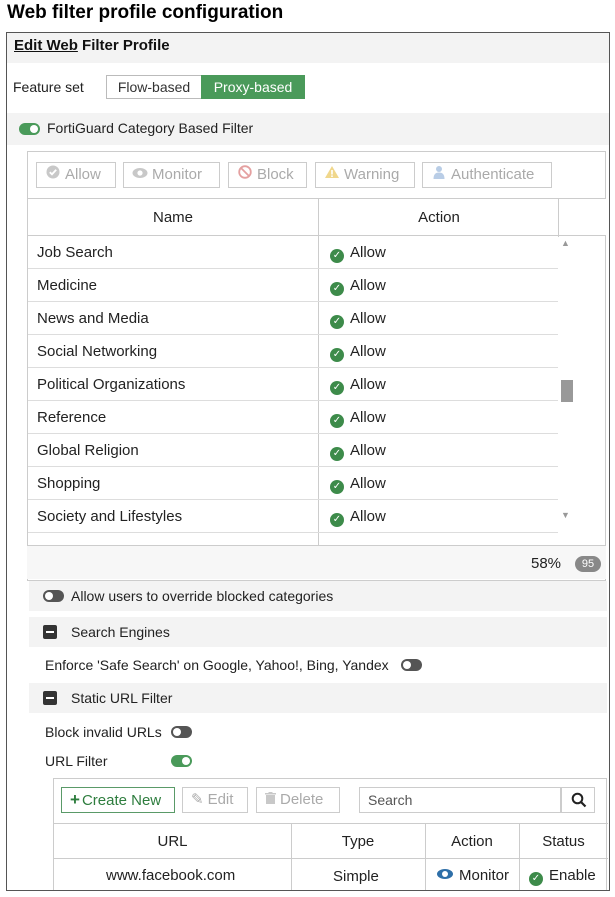  What do you see at coordinates (173, 217) in the screenshot?
I see `column-header-name: Name` at bounding box center [173, 217].